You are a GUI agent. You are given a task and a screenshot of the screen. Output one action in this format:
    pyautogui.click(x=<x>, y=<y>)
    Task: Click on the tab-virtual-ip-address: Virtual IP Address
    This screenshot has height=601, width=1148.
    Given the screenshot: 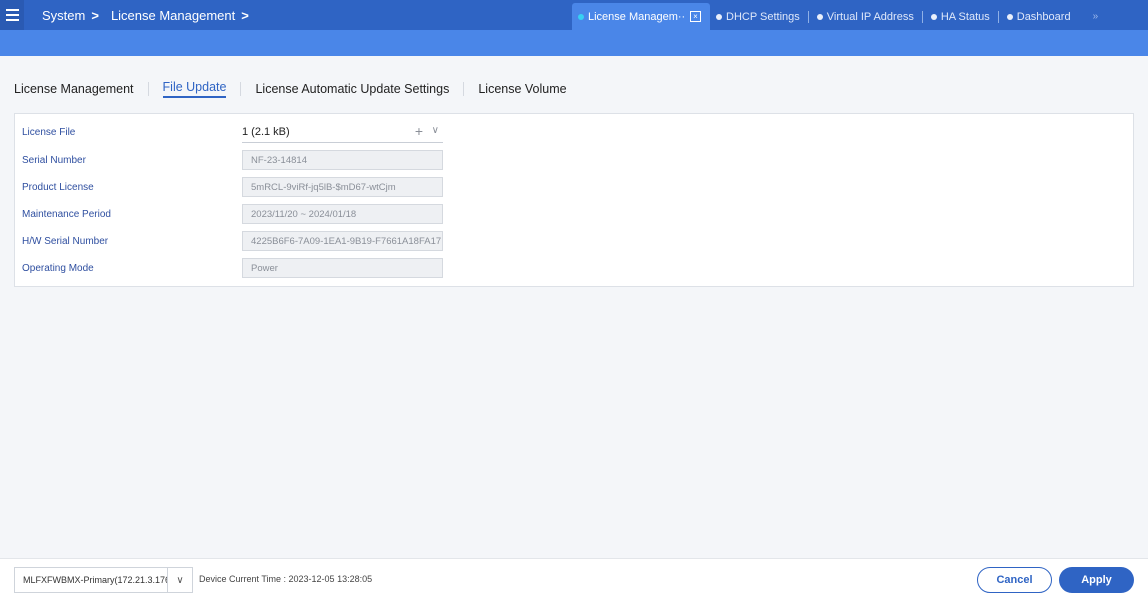 What is the action you would take?
    pyautogui.click(x=865, y=16)
    